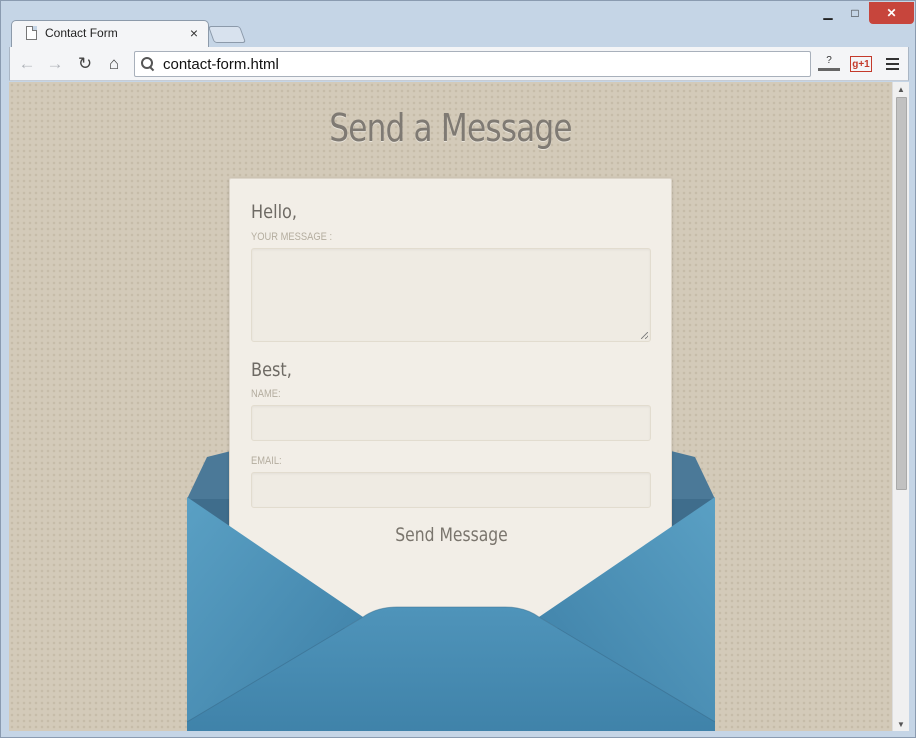  Describe the element at coordinates (451, 423) in the screenshot. I see `name-field` at that location.